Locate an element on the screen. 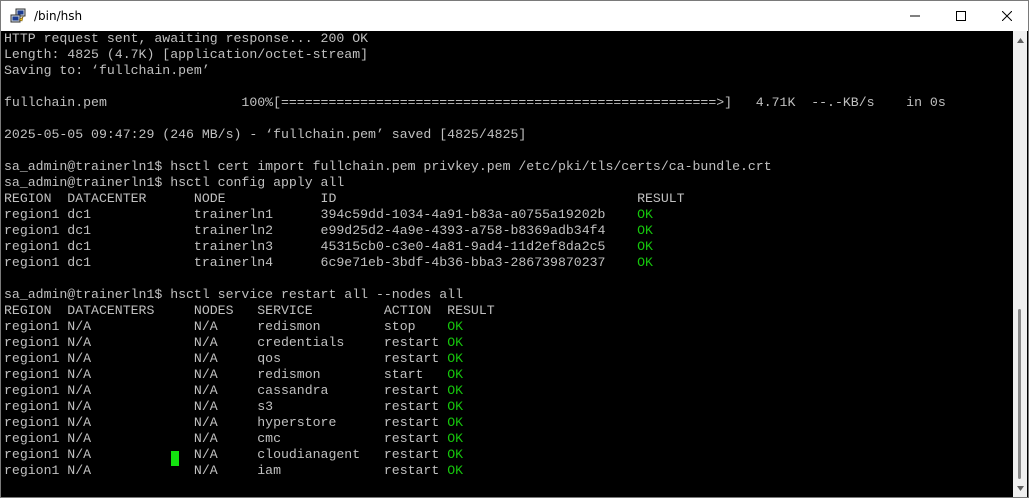 Image resolution: width=1029 pixels, height=498 pixels. close-icon is located at coordinates (1007, 16).